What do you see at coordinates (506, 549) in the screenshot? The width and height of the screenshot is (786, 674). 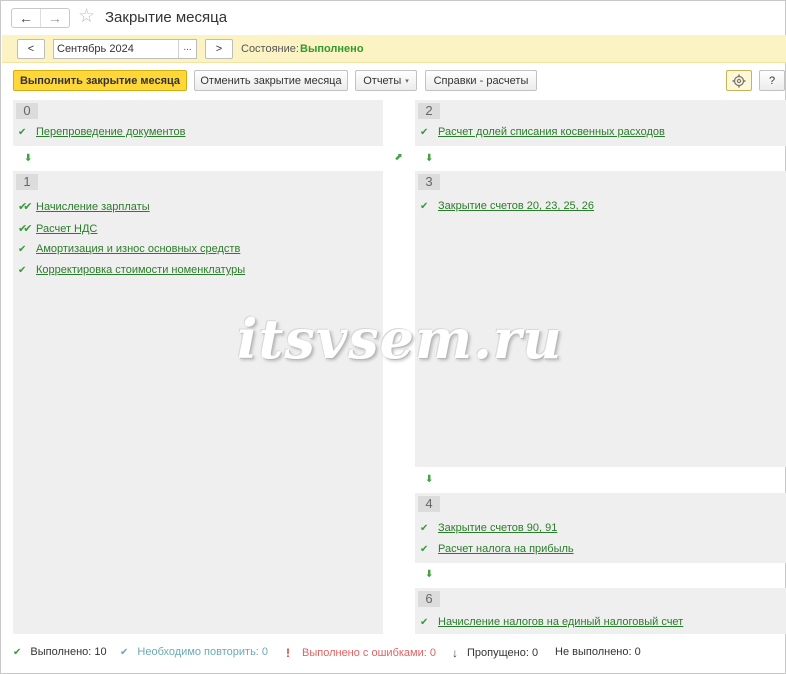 I see `operation-link: Расчет налога на прибыль` at bounding box center [506, 549].